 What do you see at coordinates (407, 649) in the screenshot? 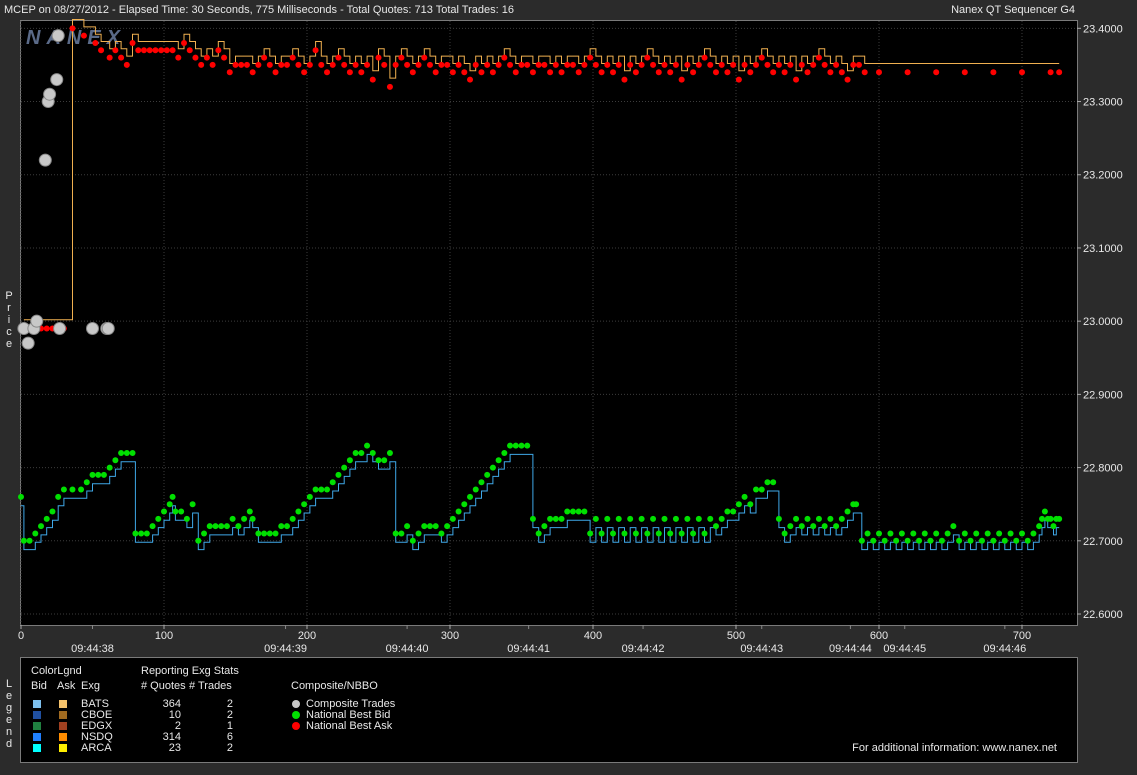
I see `time-tick-label: 09:44:40` at bounding box center [407, 649].